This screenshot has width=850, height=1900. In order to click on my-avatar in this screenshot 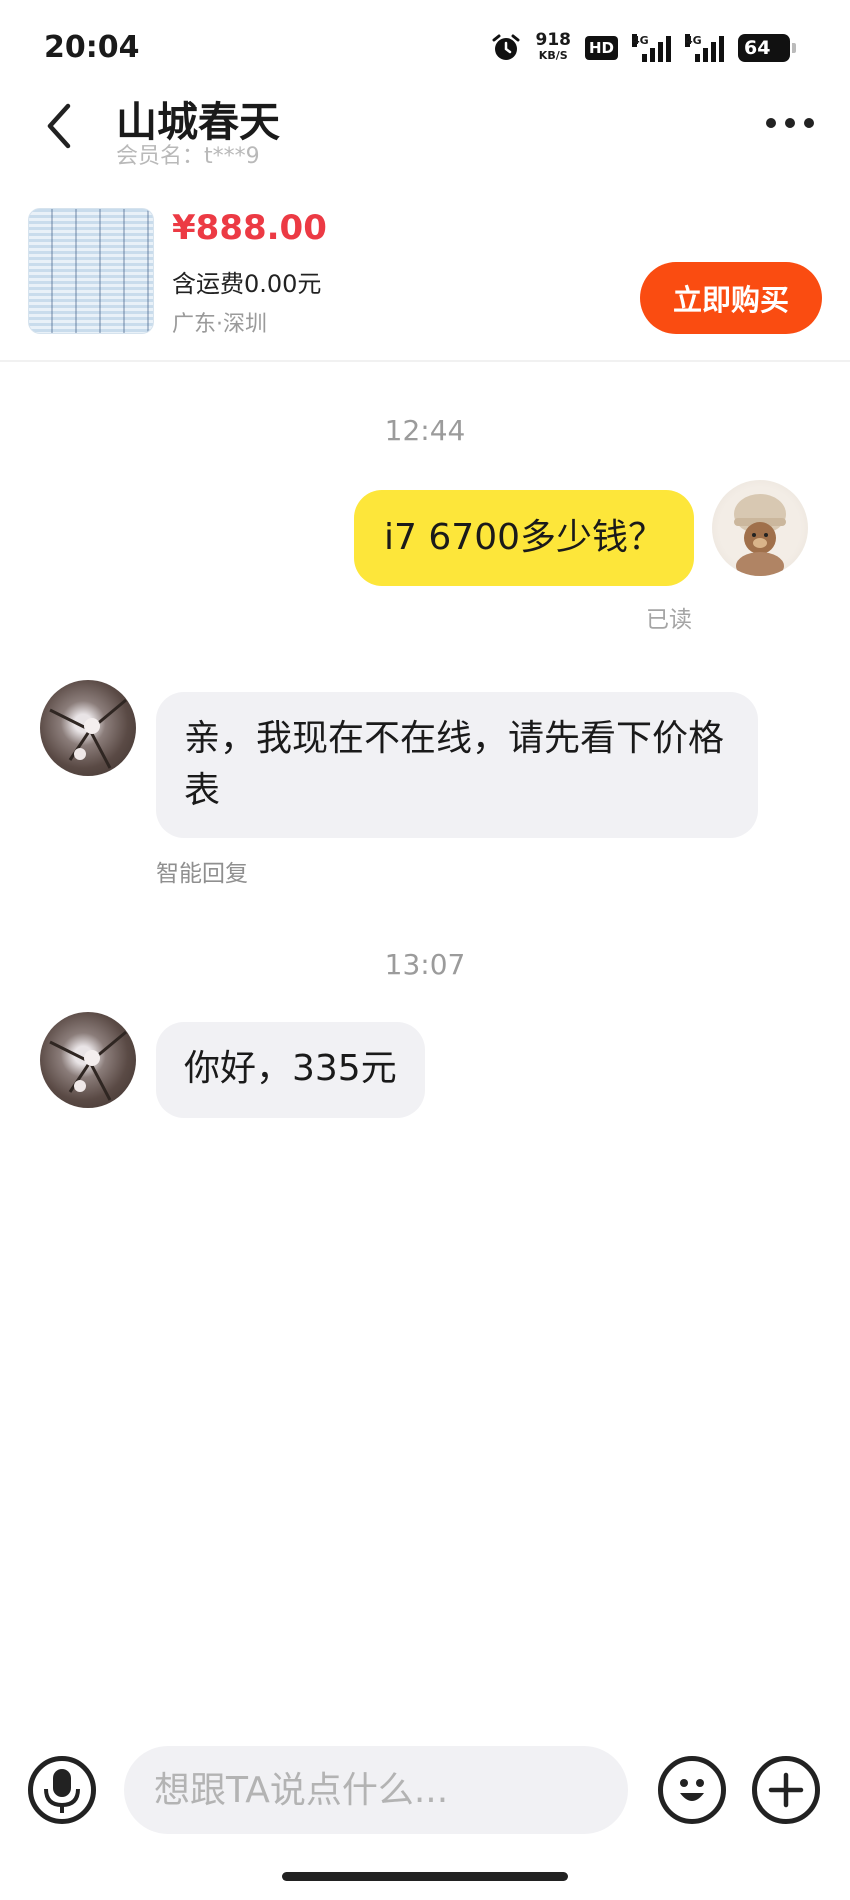, I will do `click(760, 528)`.